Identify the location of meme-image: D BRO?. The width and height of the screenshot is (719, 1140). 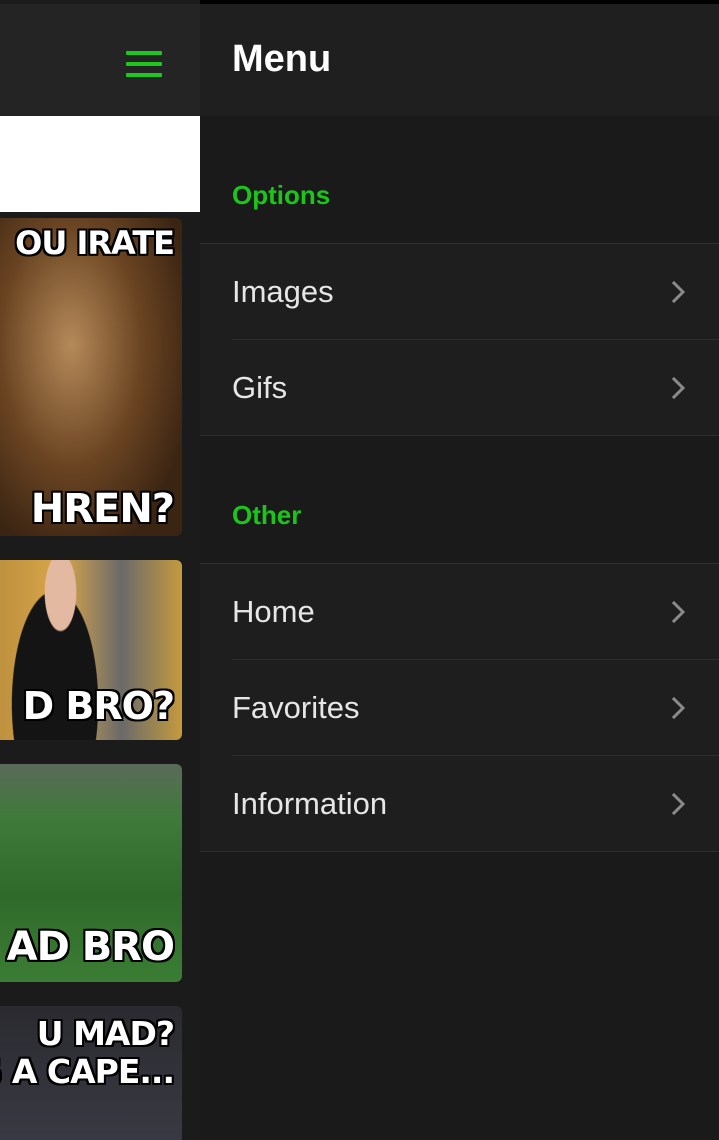
(91, 650).